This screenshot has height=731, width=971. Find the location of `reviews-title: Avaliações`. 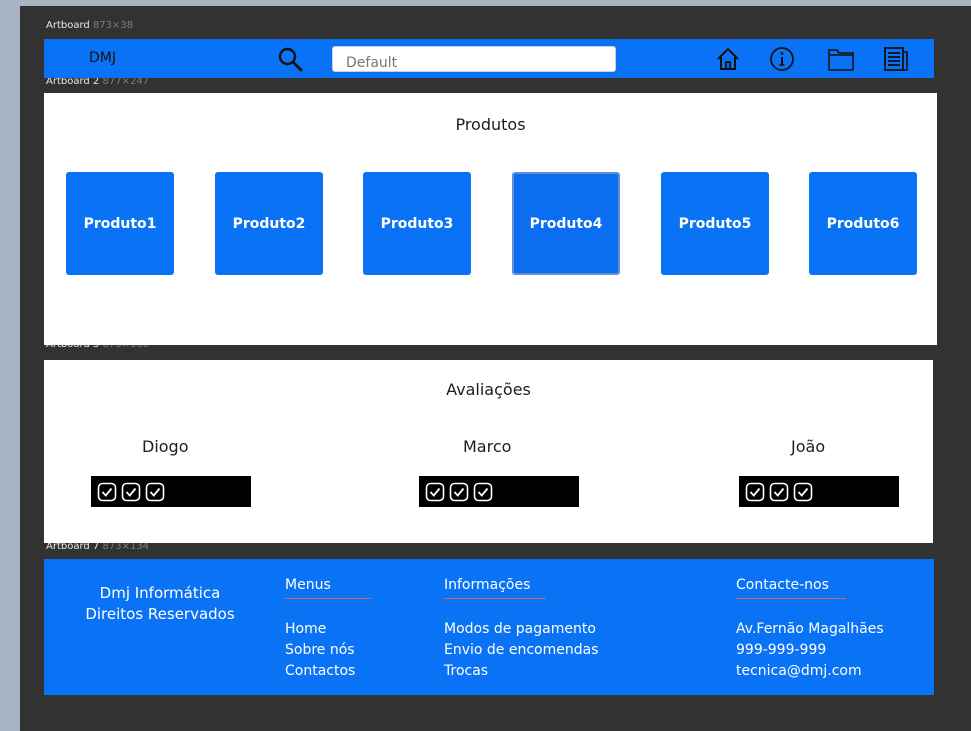

reviews-title: Avaliações is located at coordinates (488, 389).